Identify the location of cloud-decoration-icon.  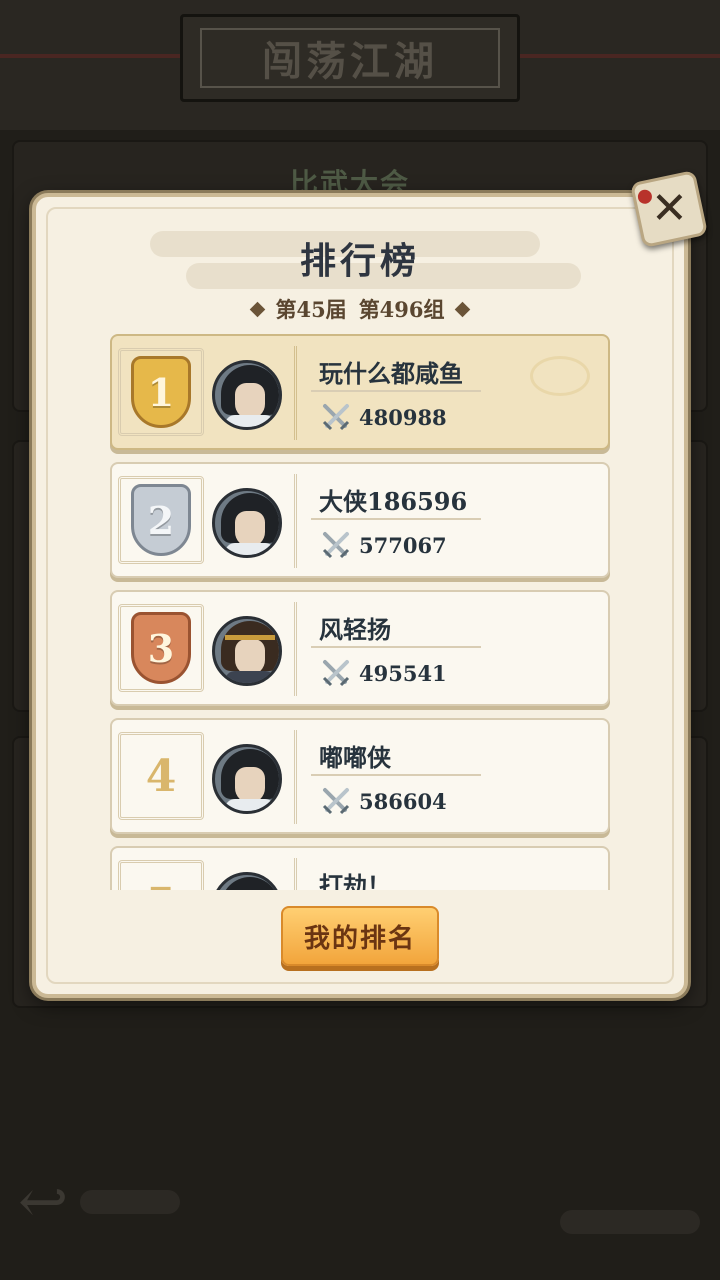
(560, 376).